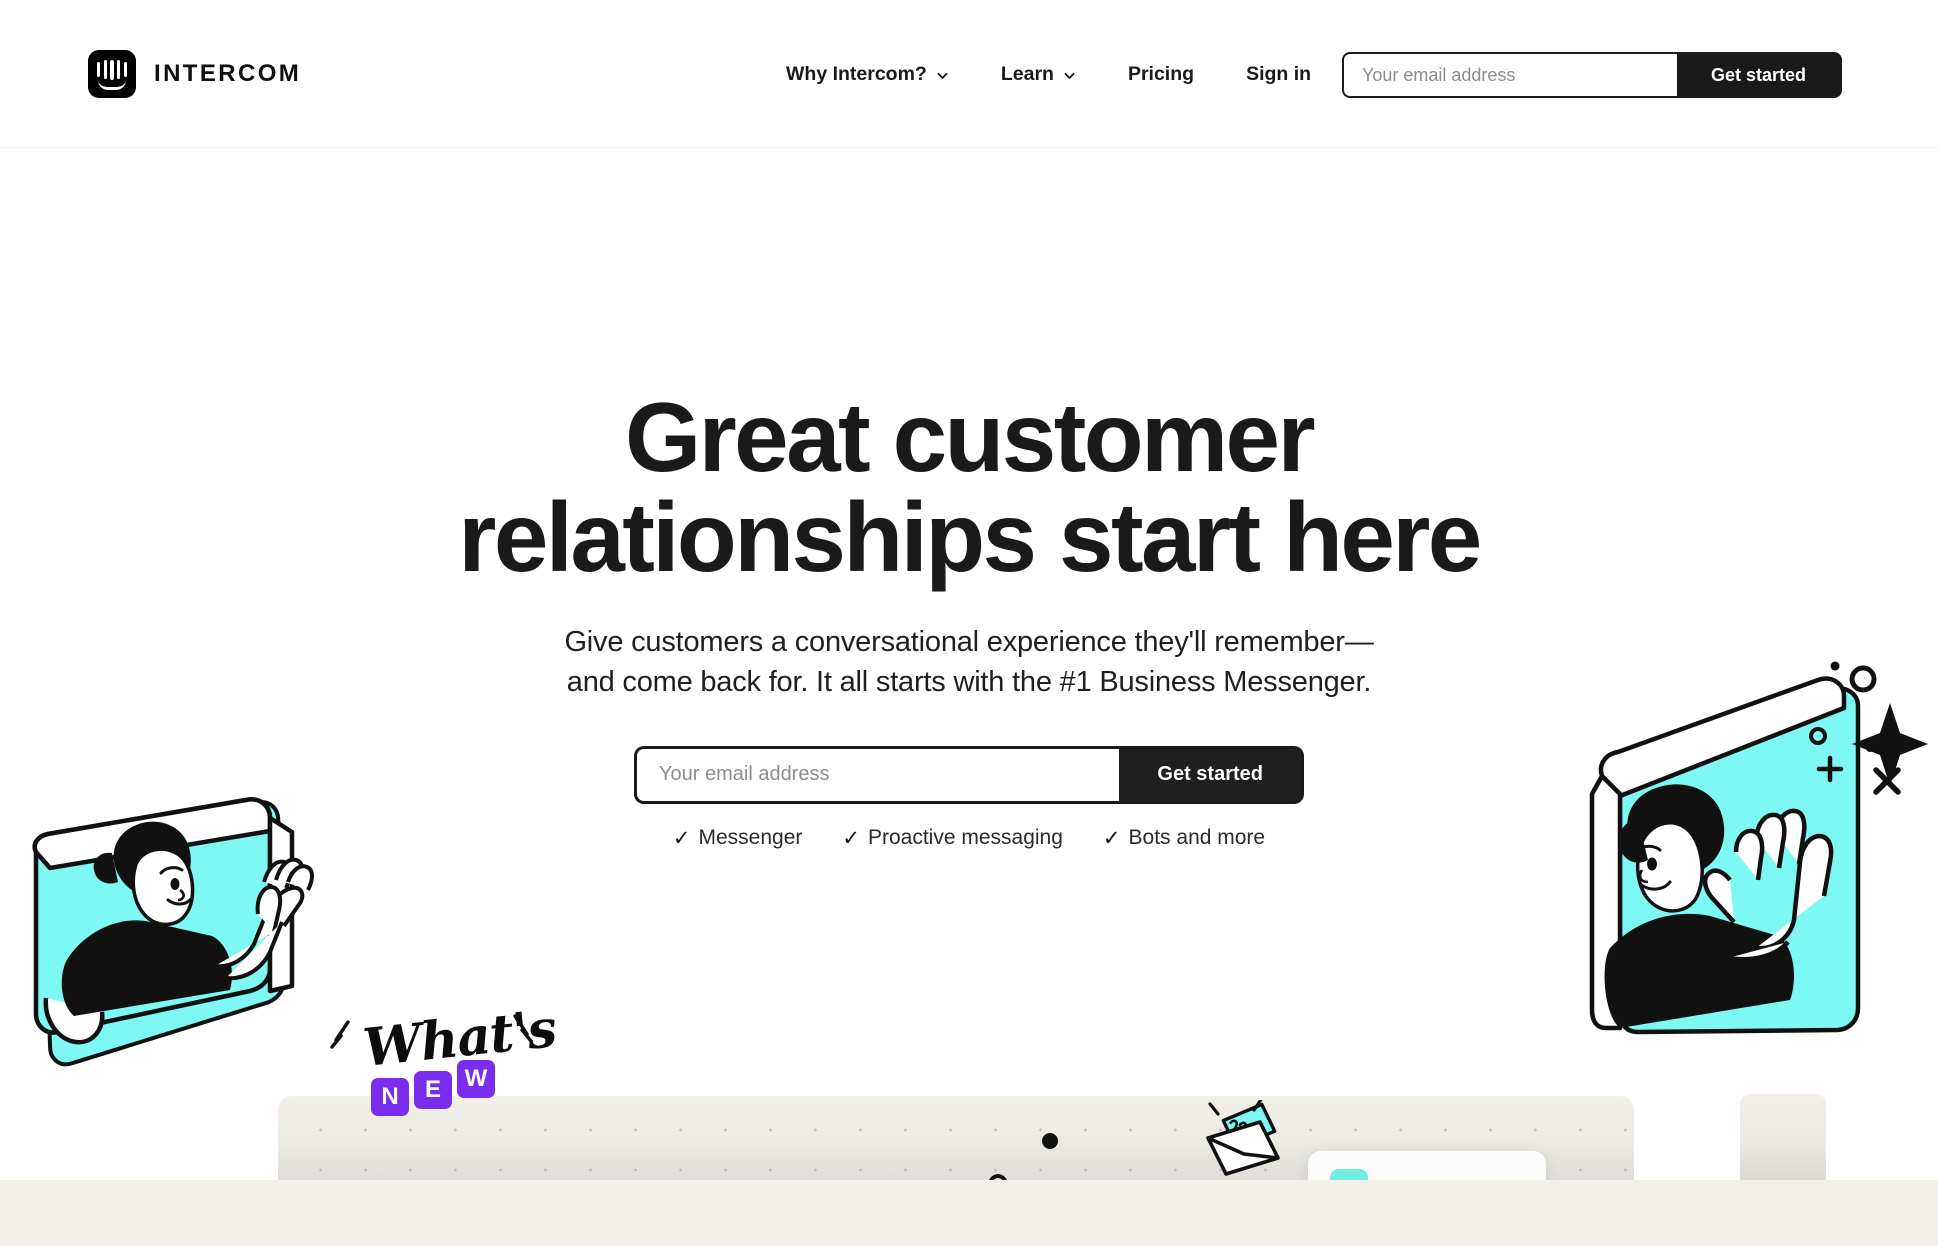  I want to click on feature-item-messenger: ✓ Messenger, so click(738, 838).